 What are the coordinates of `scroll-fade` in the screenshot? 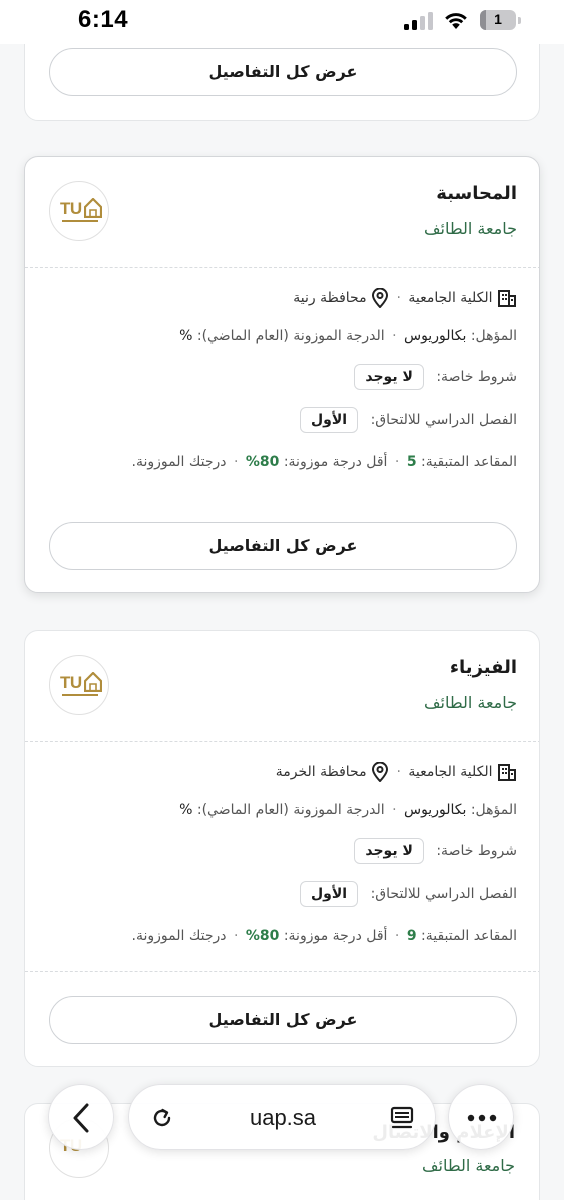 It's located at (282, 499).